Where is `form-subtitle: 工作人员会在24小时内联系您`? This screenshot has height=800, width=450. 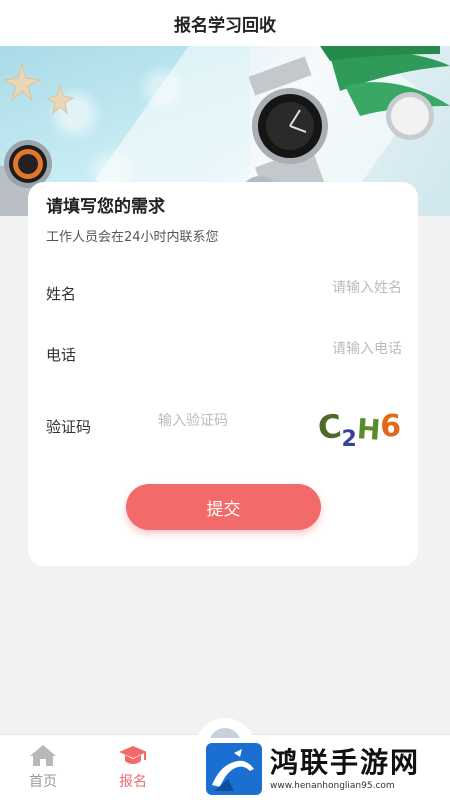 form-subtitle: 工作人员会在24小时内联系您 is located at coordinates (132, 237).